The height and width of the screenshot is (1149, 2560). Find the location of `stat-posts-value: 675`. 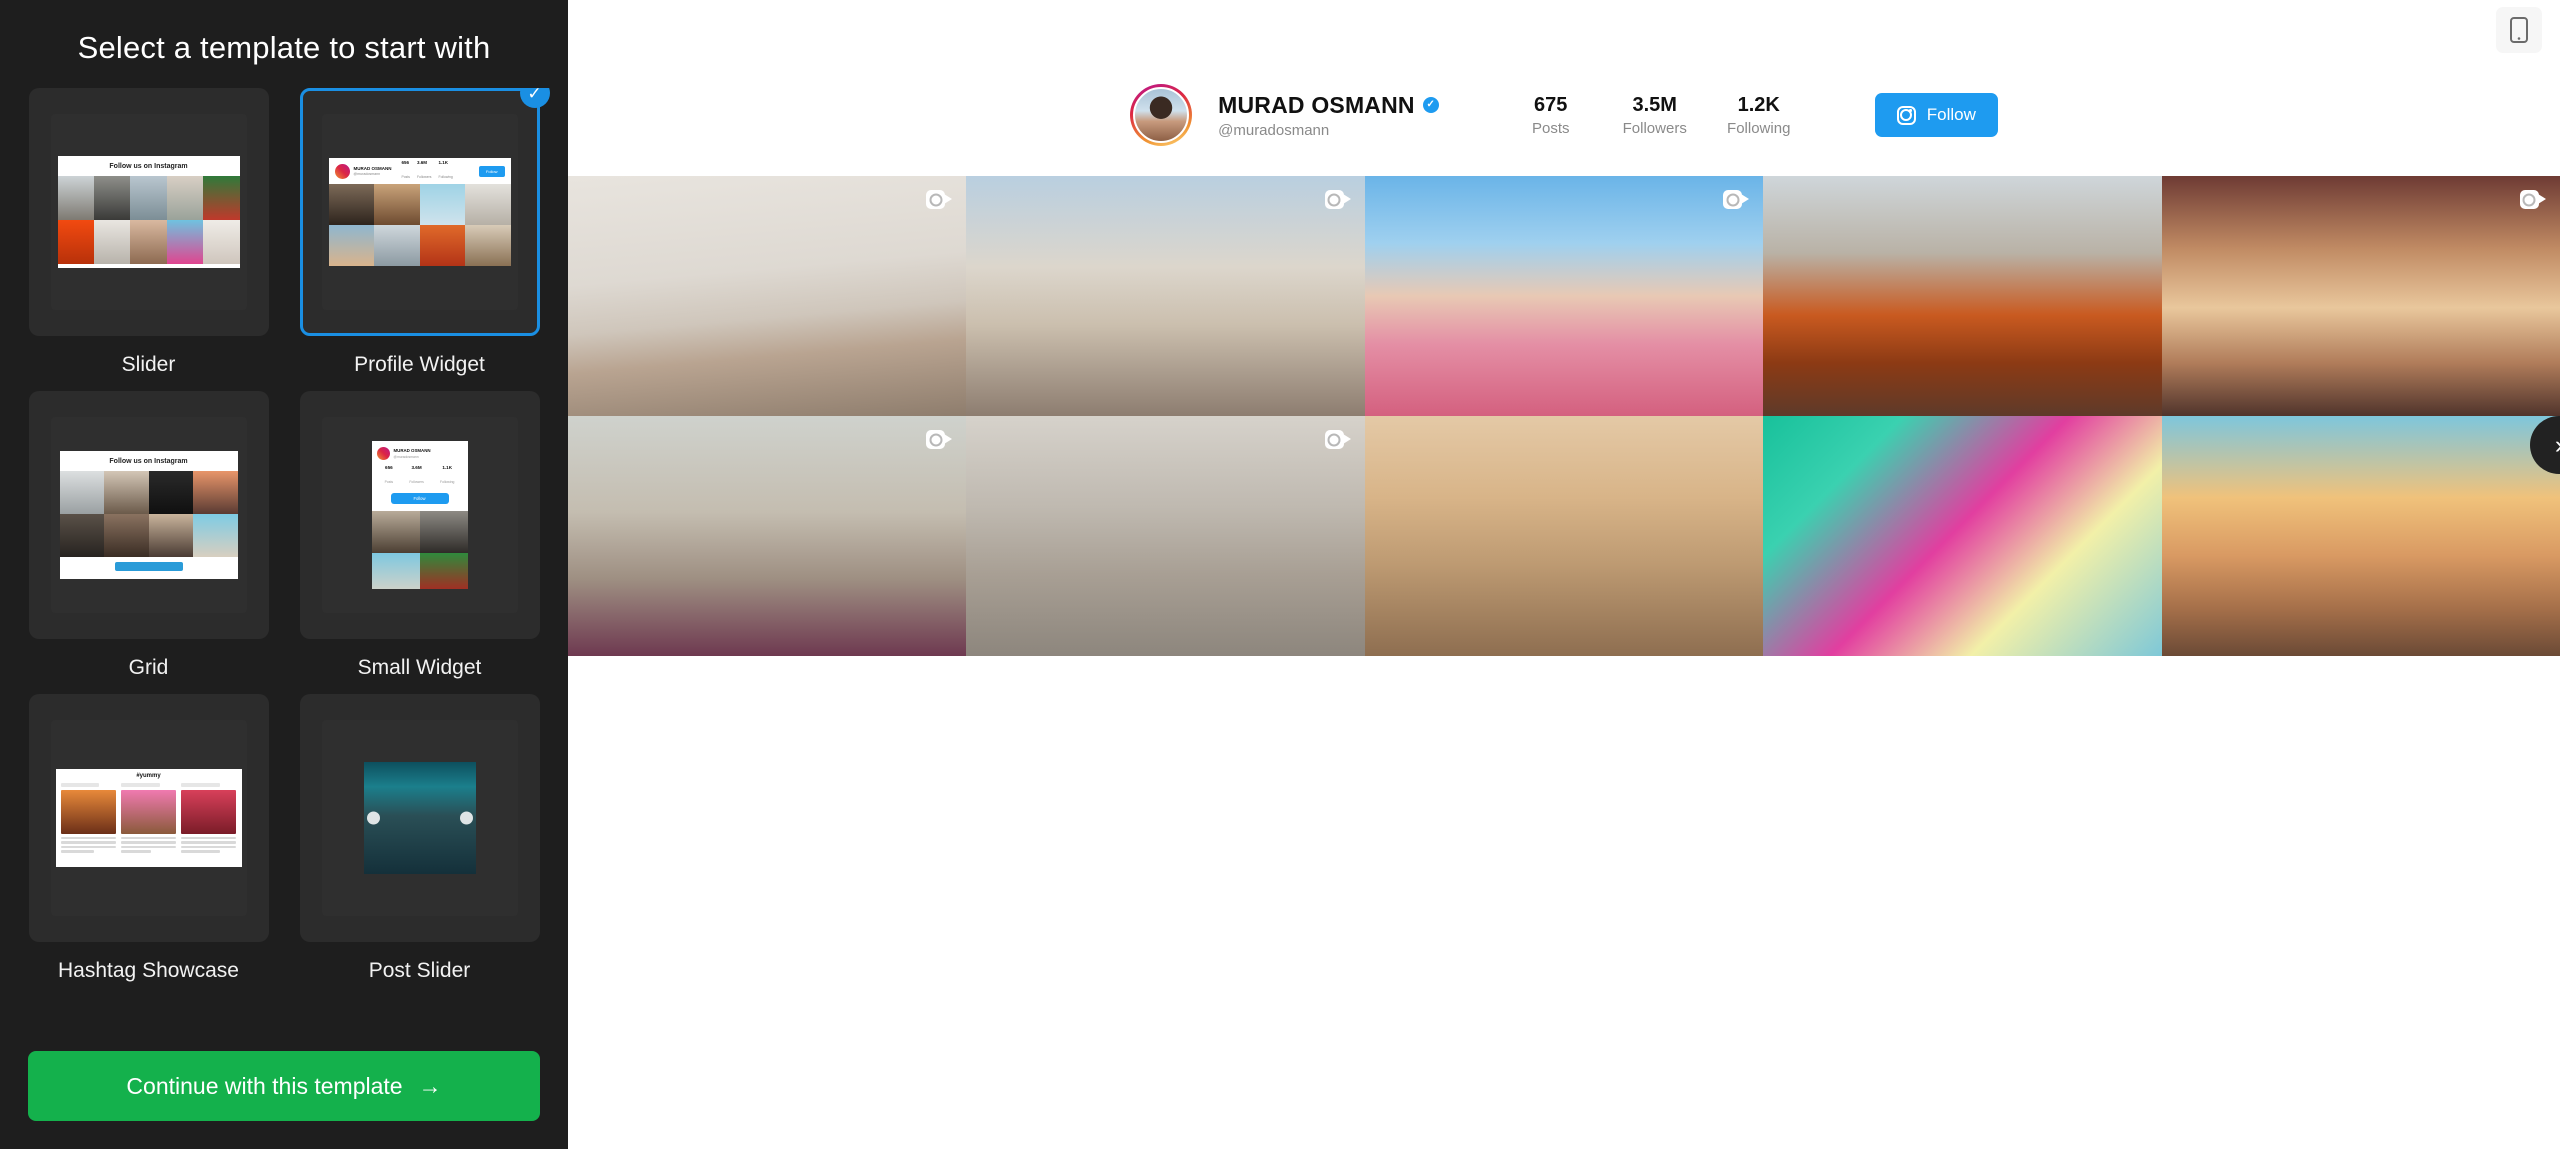

stat-posts-value: 675 is located at coordinates (1551, 104).